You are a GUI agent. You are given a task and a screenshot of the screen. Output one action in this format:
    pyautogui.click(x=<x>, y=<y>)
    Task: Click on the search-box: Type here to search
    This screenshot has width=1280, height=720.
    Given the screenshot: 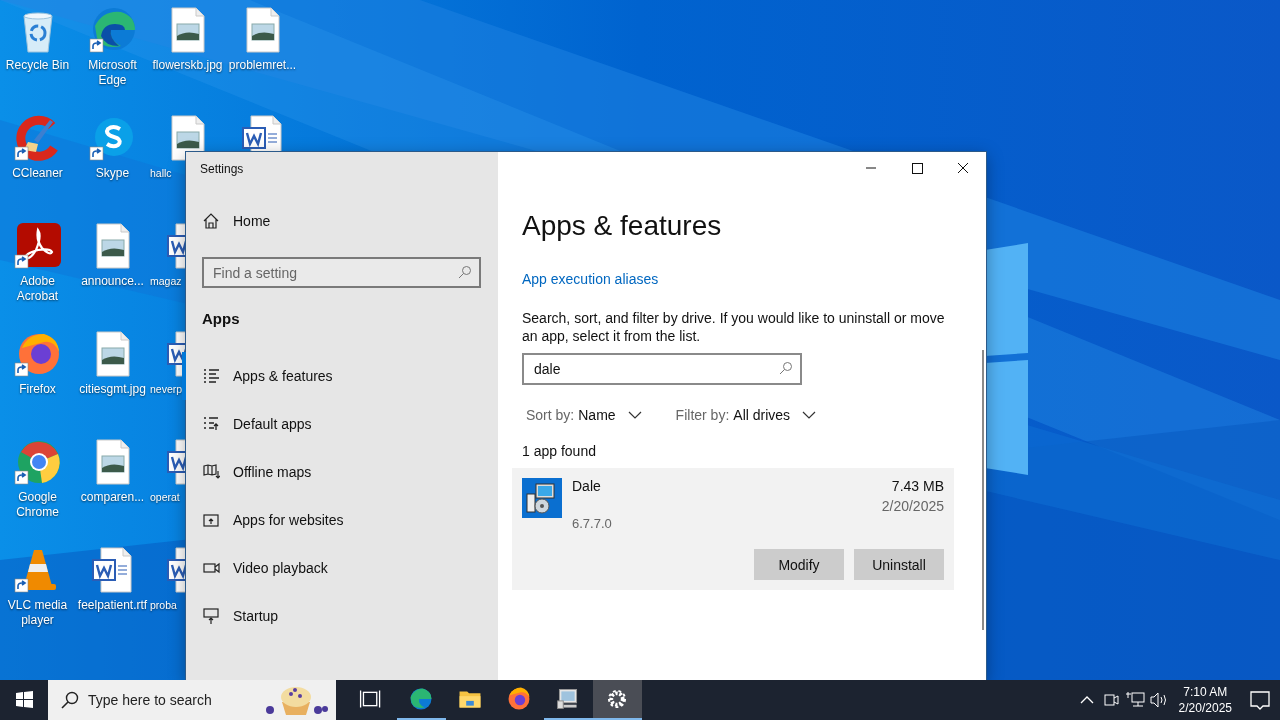 What is the action you would take?
    pyautogui.click(x=192, y=700)
    